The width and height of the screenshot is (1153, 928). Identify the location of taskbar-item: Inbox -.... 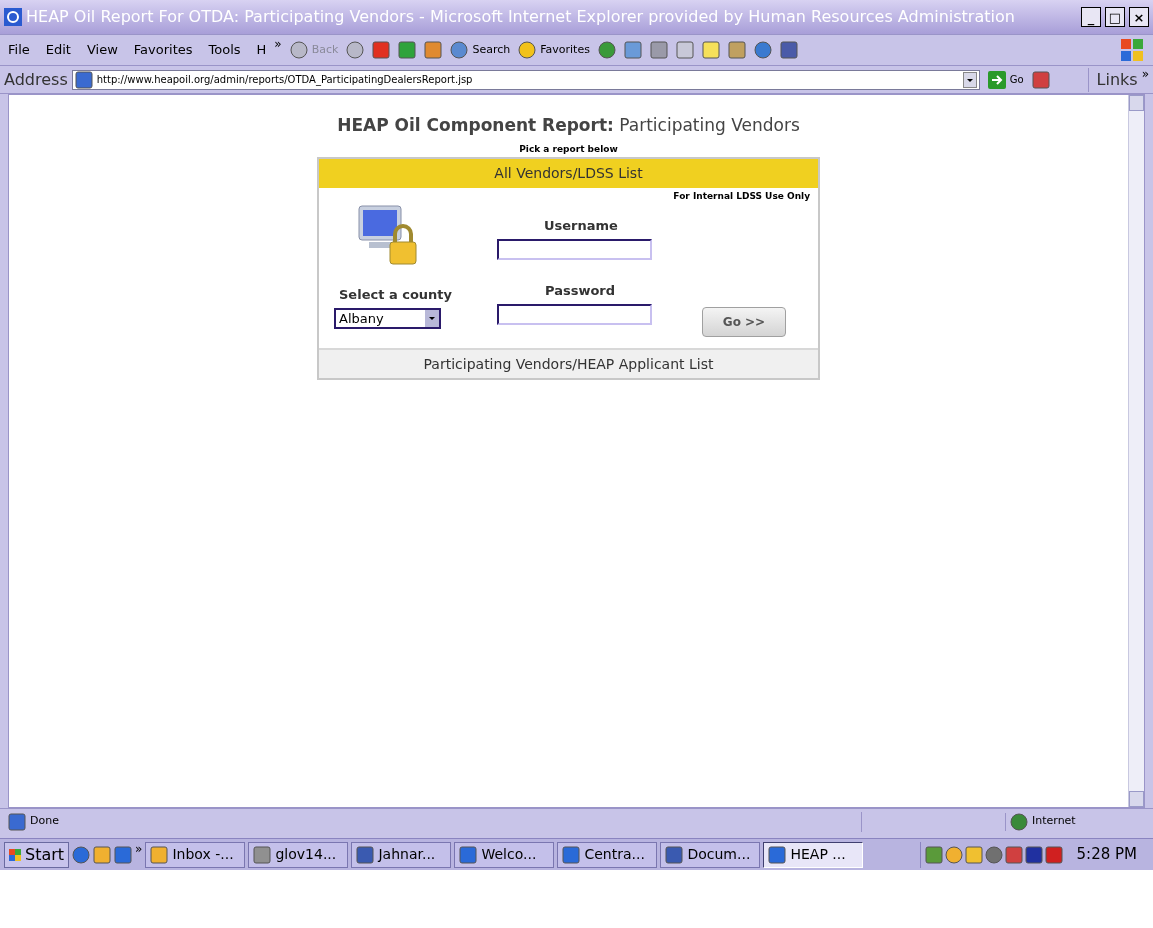
(195, 854).